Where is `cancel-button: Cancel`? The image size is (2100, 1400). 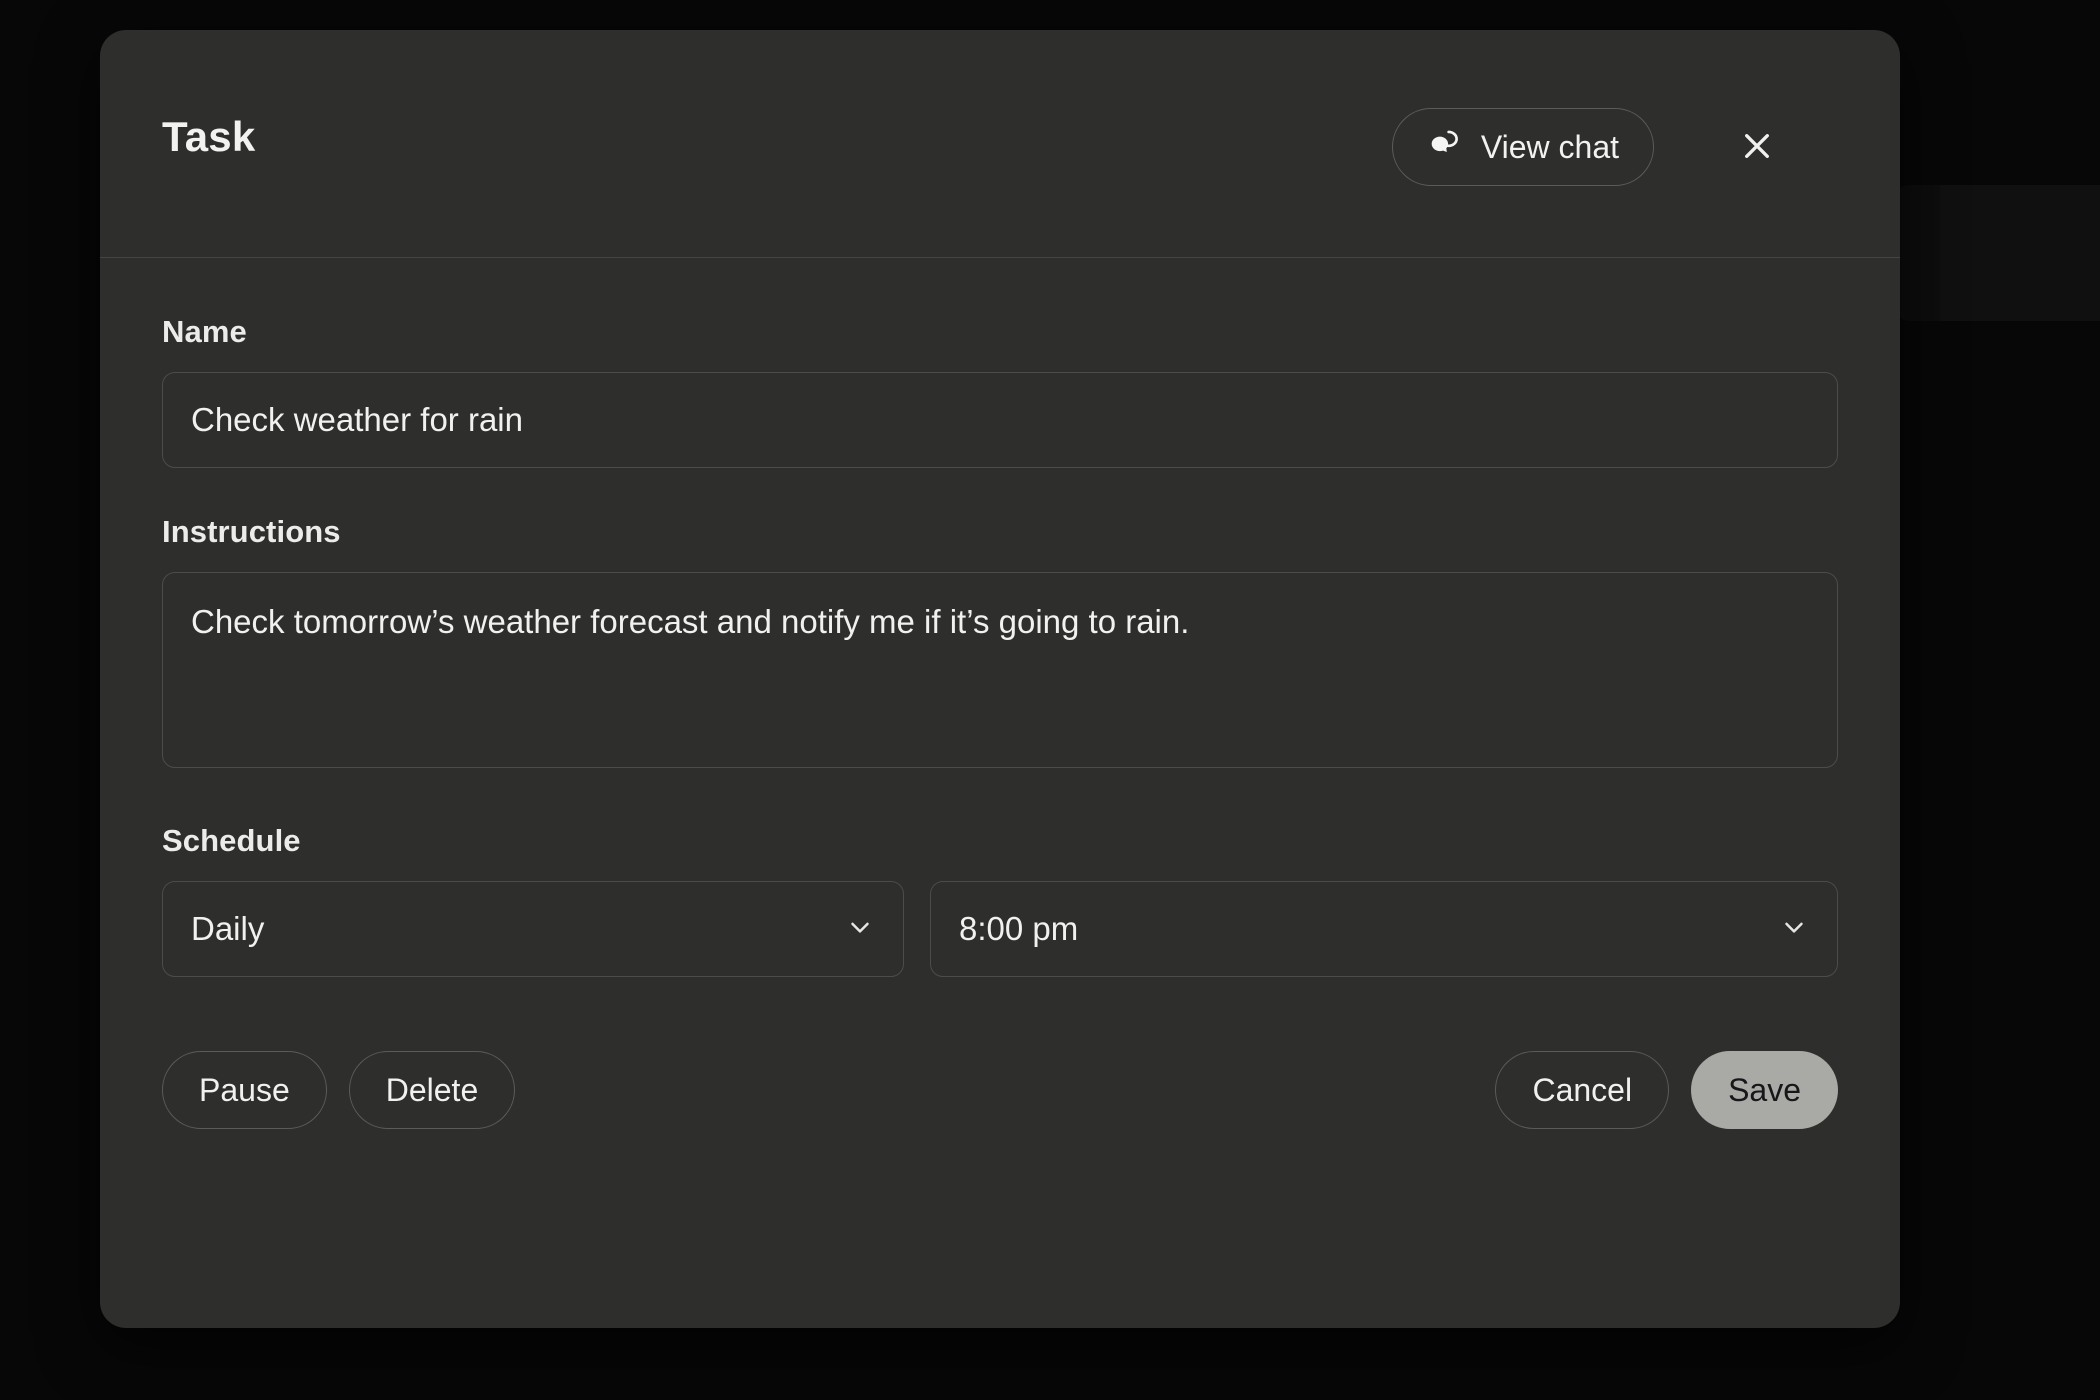 cancel-button: Cancel is located at coordinates (1582, 1090).